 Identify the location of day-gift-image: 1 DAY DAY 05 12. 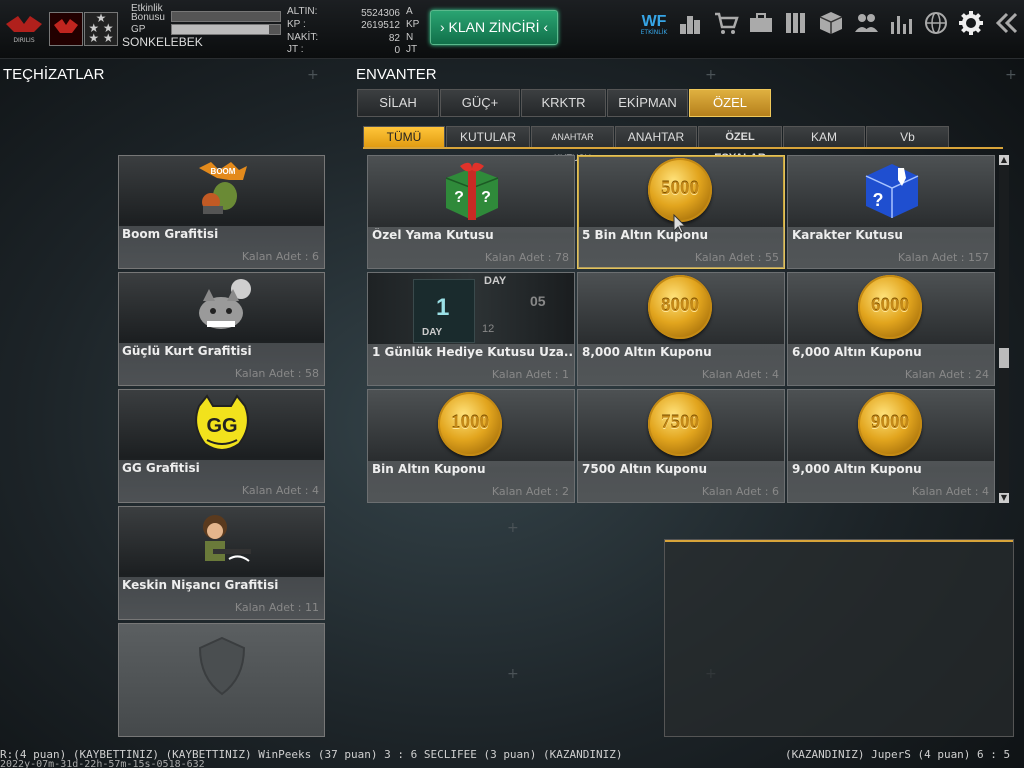
(471, 308).